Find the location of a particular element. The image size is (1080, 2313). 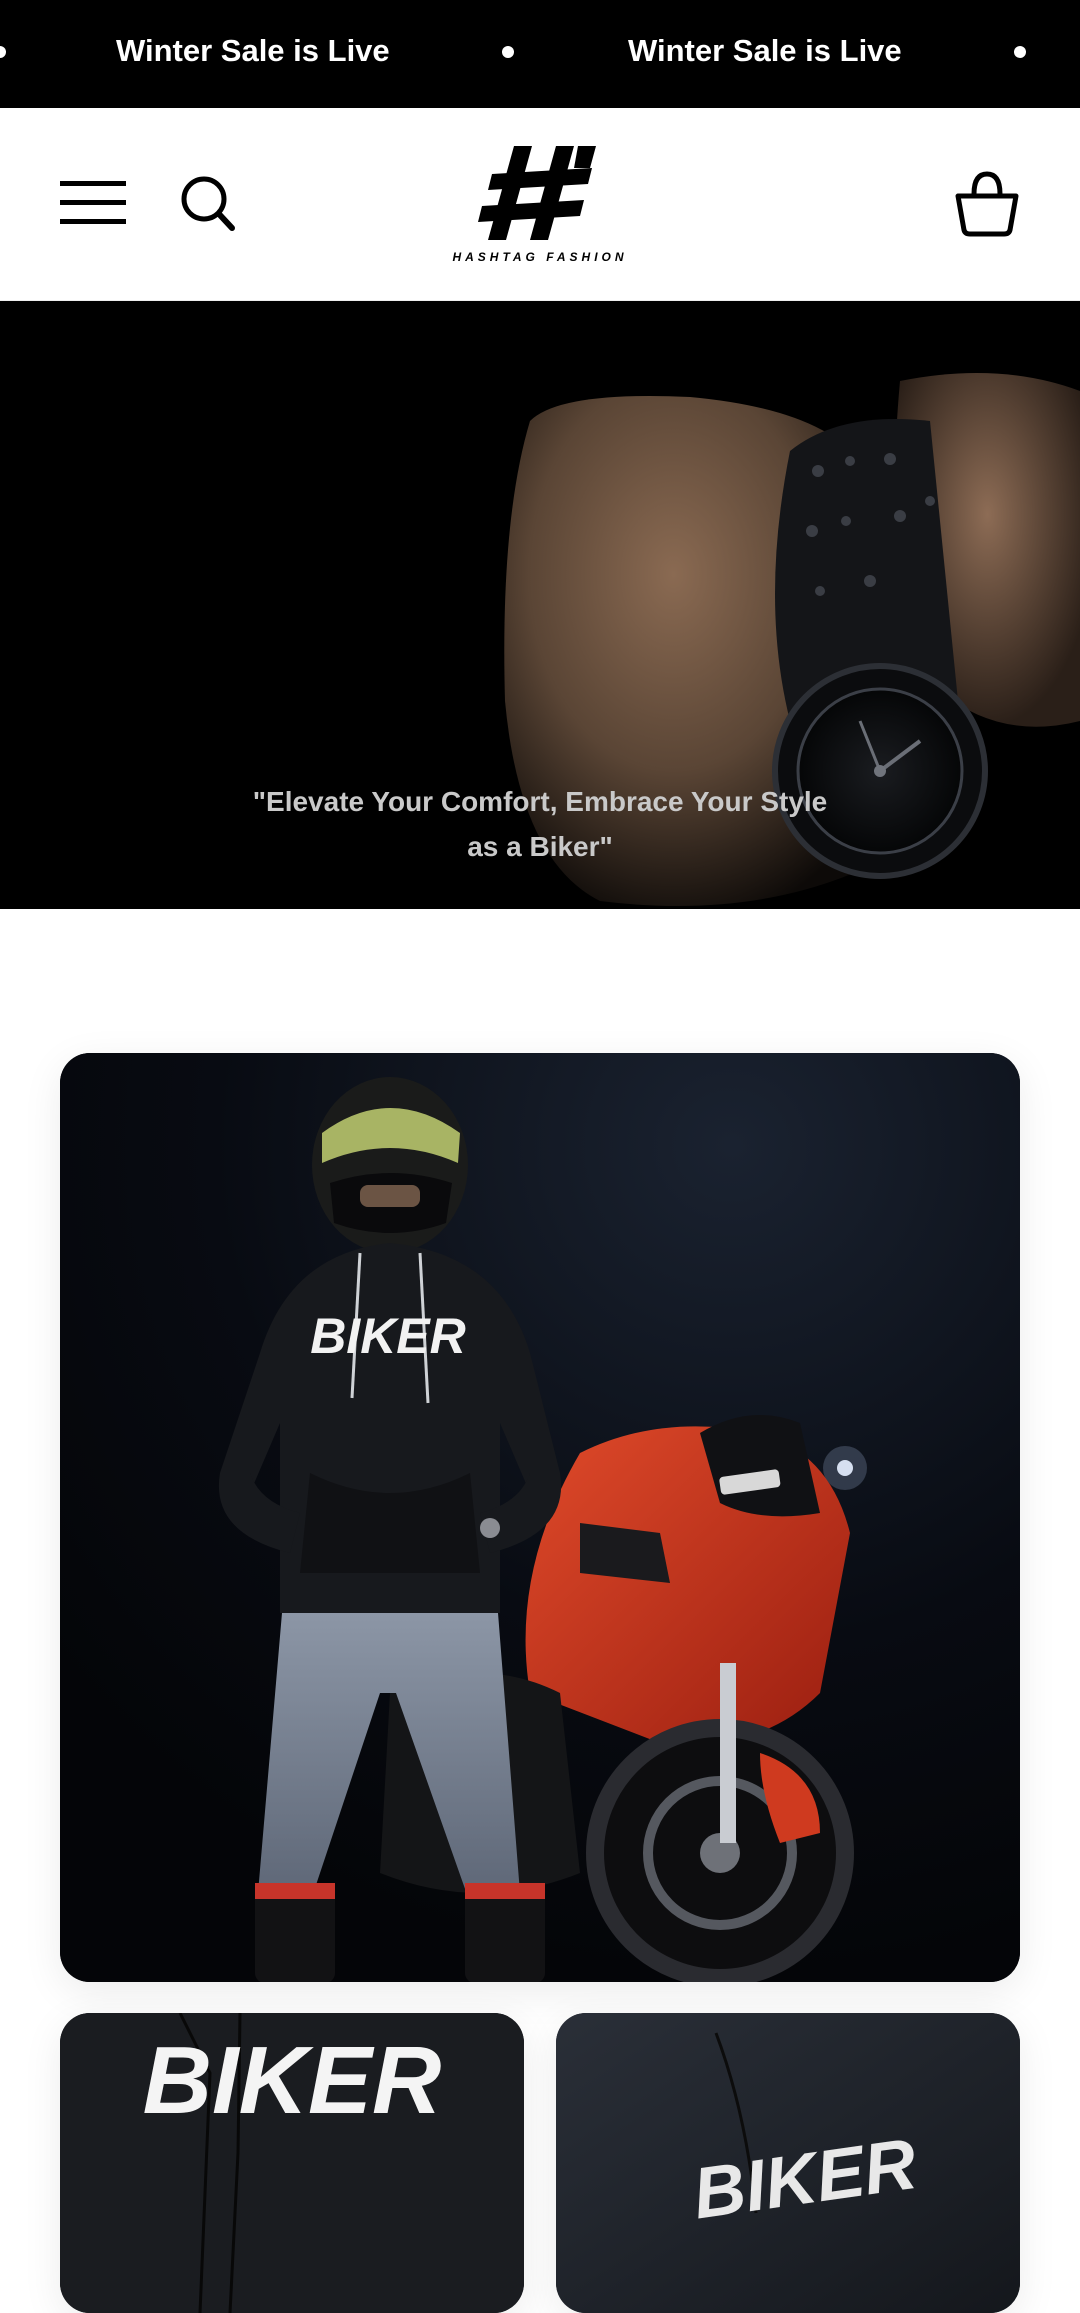

basket-cart-icon is located at coordinates (987, 204).